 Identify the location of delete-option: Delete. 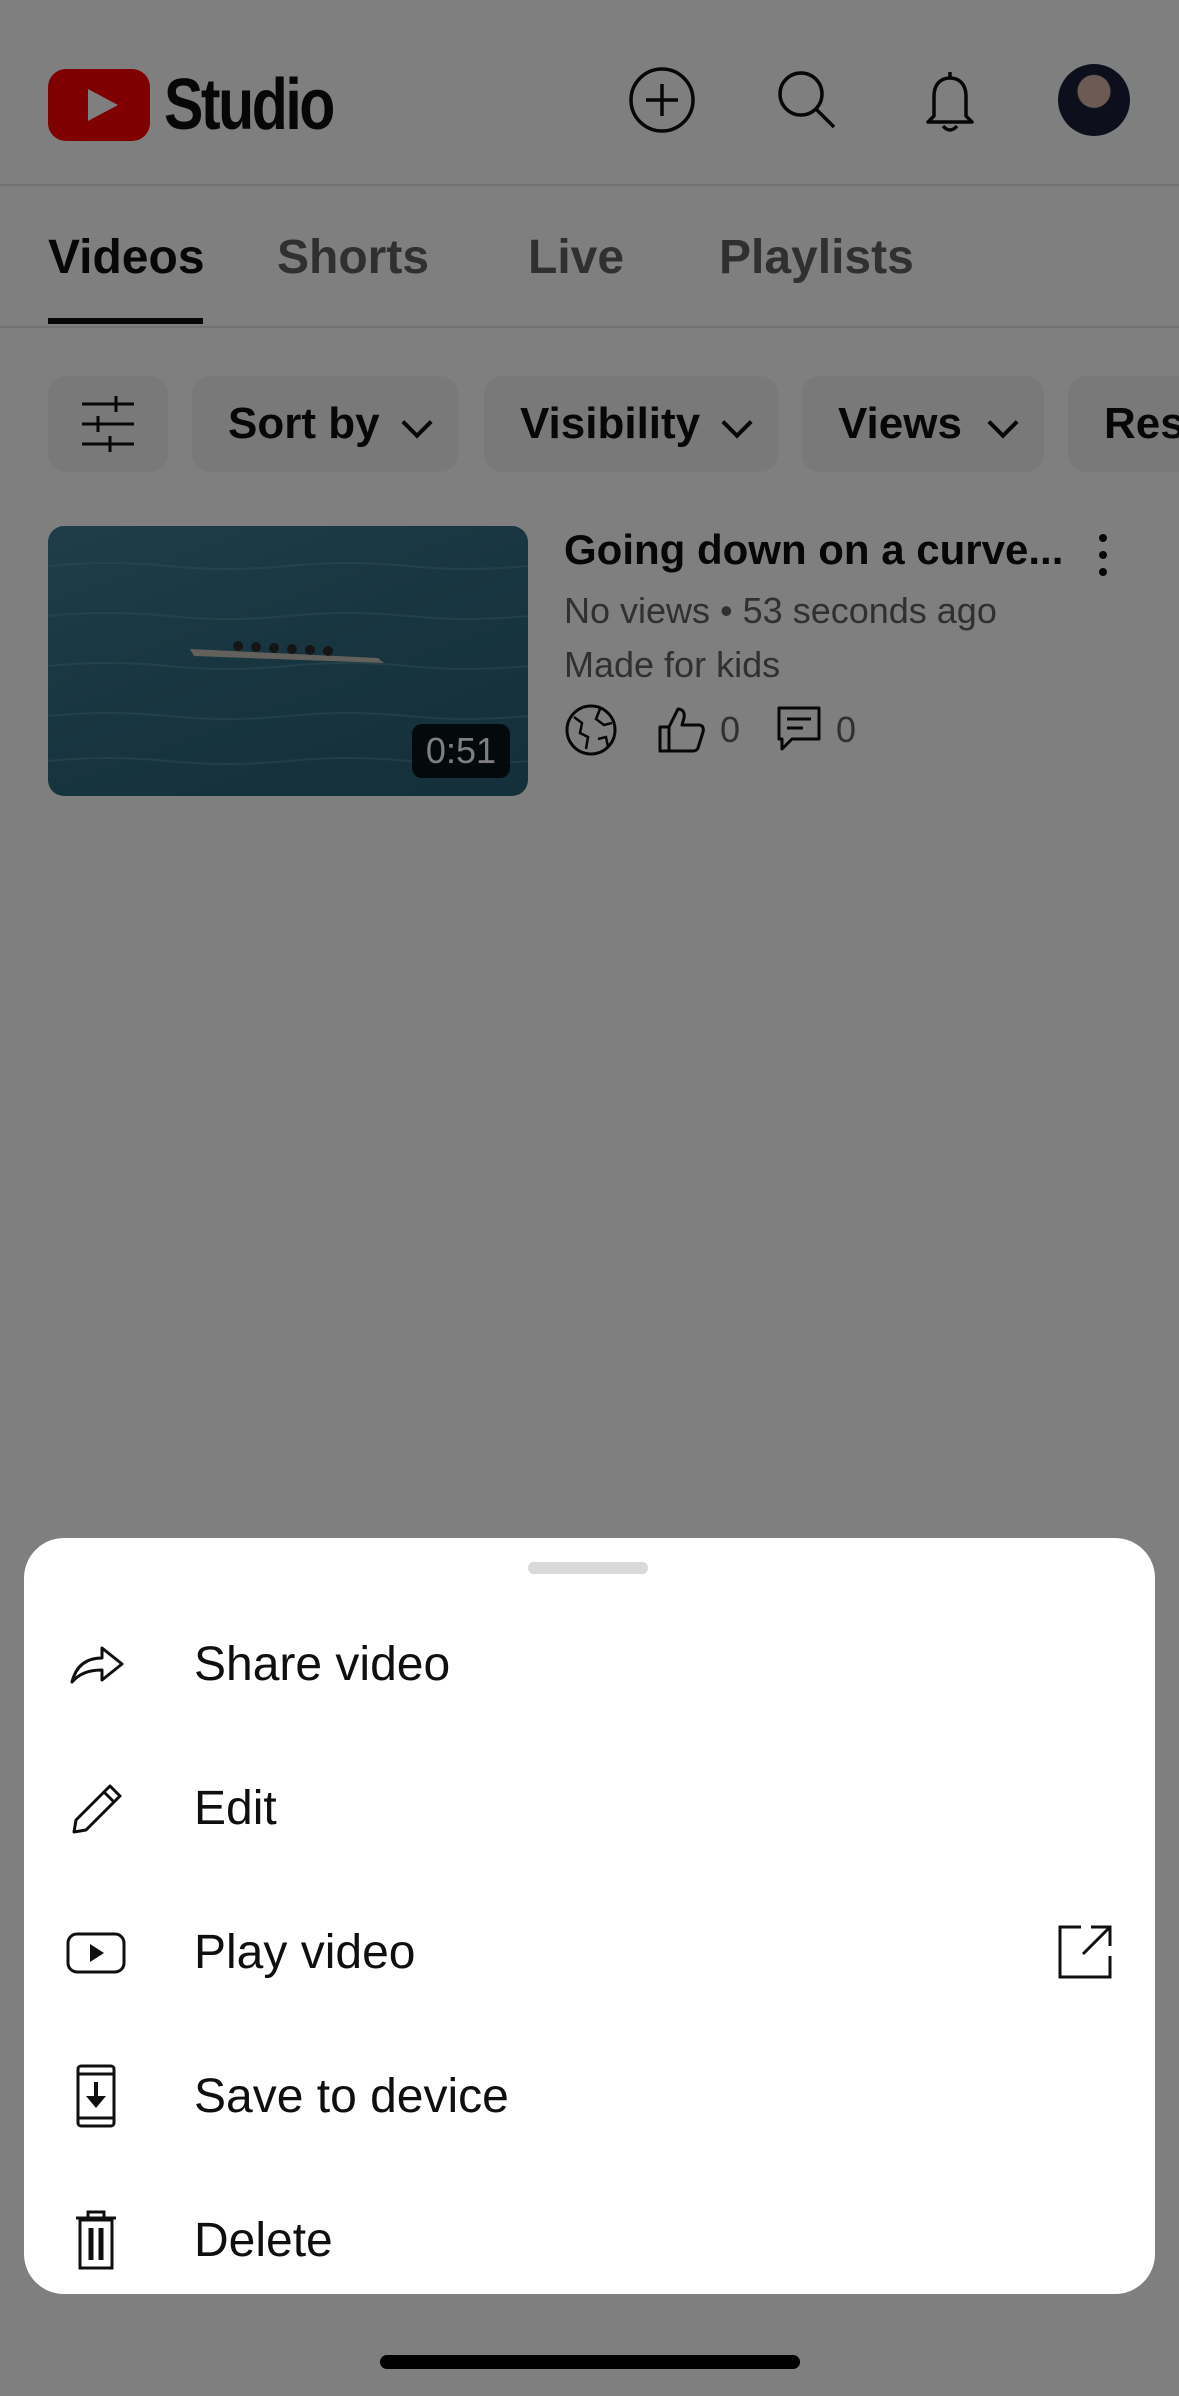
(589, 2240).